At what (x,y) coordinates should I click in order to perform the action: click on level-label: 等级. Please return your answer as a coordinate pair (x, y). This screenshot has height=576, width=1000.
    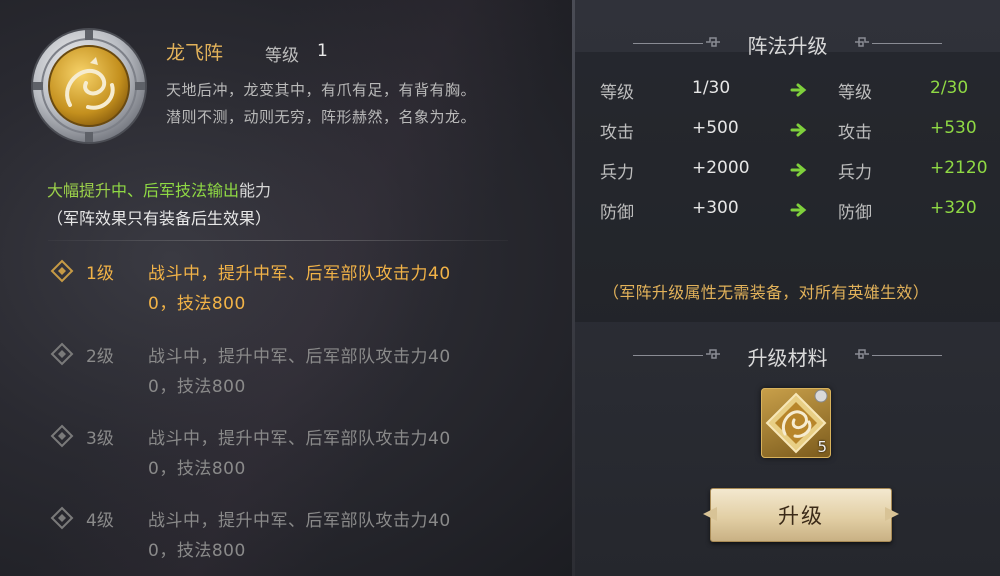
    Looking at the image, I should click on (282, 56).